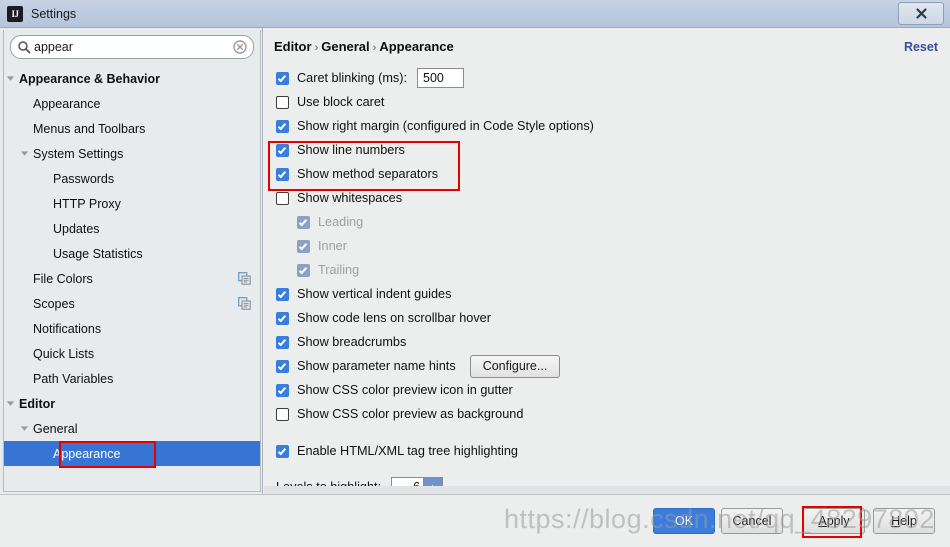 The height and width of the screenshot is (547, 950). What do you see at coordinates (904, 521) in the screenshot?
I see `help-button: Help` at bounding box center [904, 521].